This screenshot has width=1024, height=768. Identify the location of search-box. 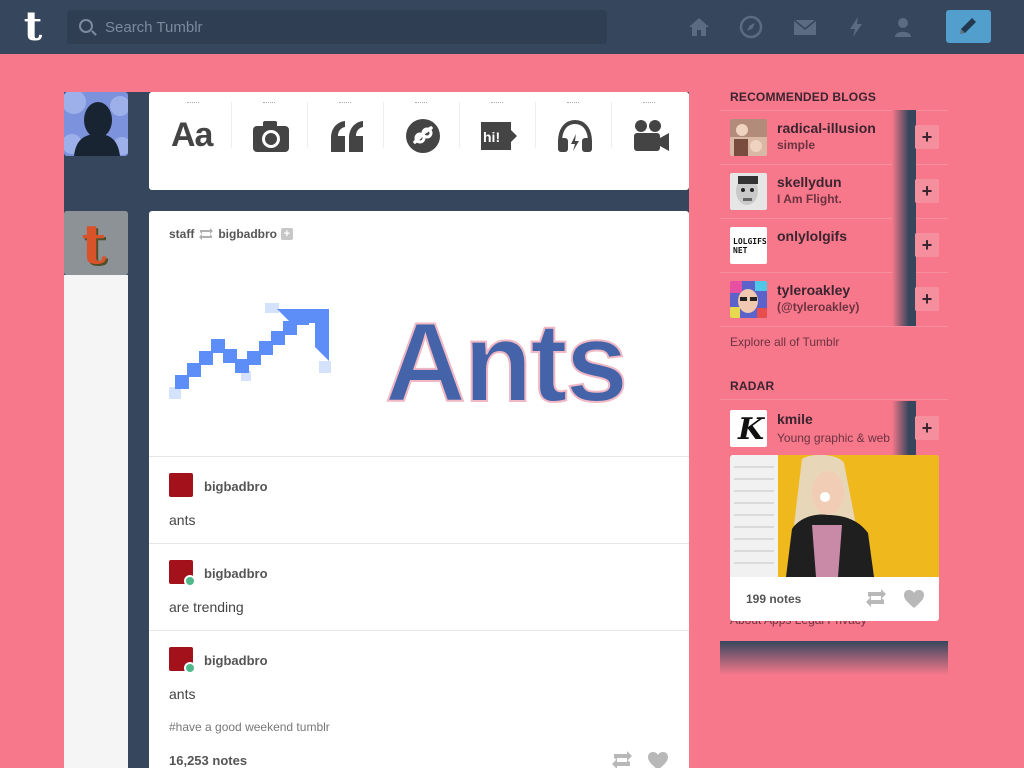
(337, 27).